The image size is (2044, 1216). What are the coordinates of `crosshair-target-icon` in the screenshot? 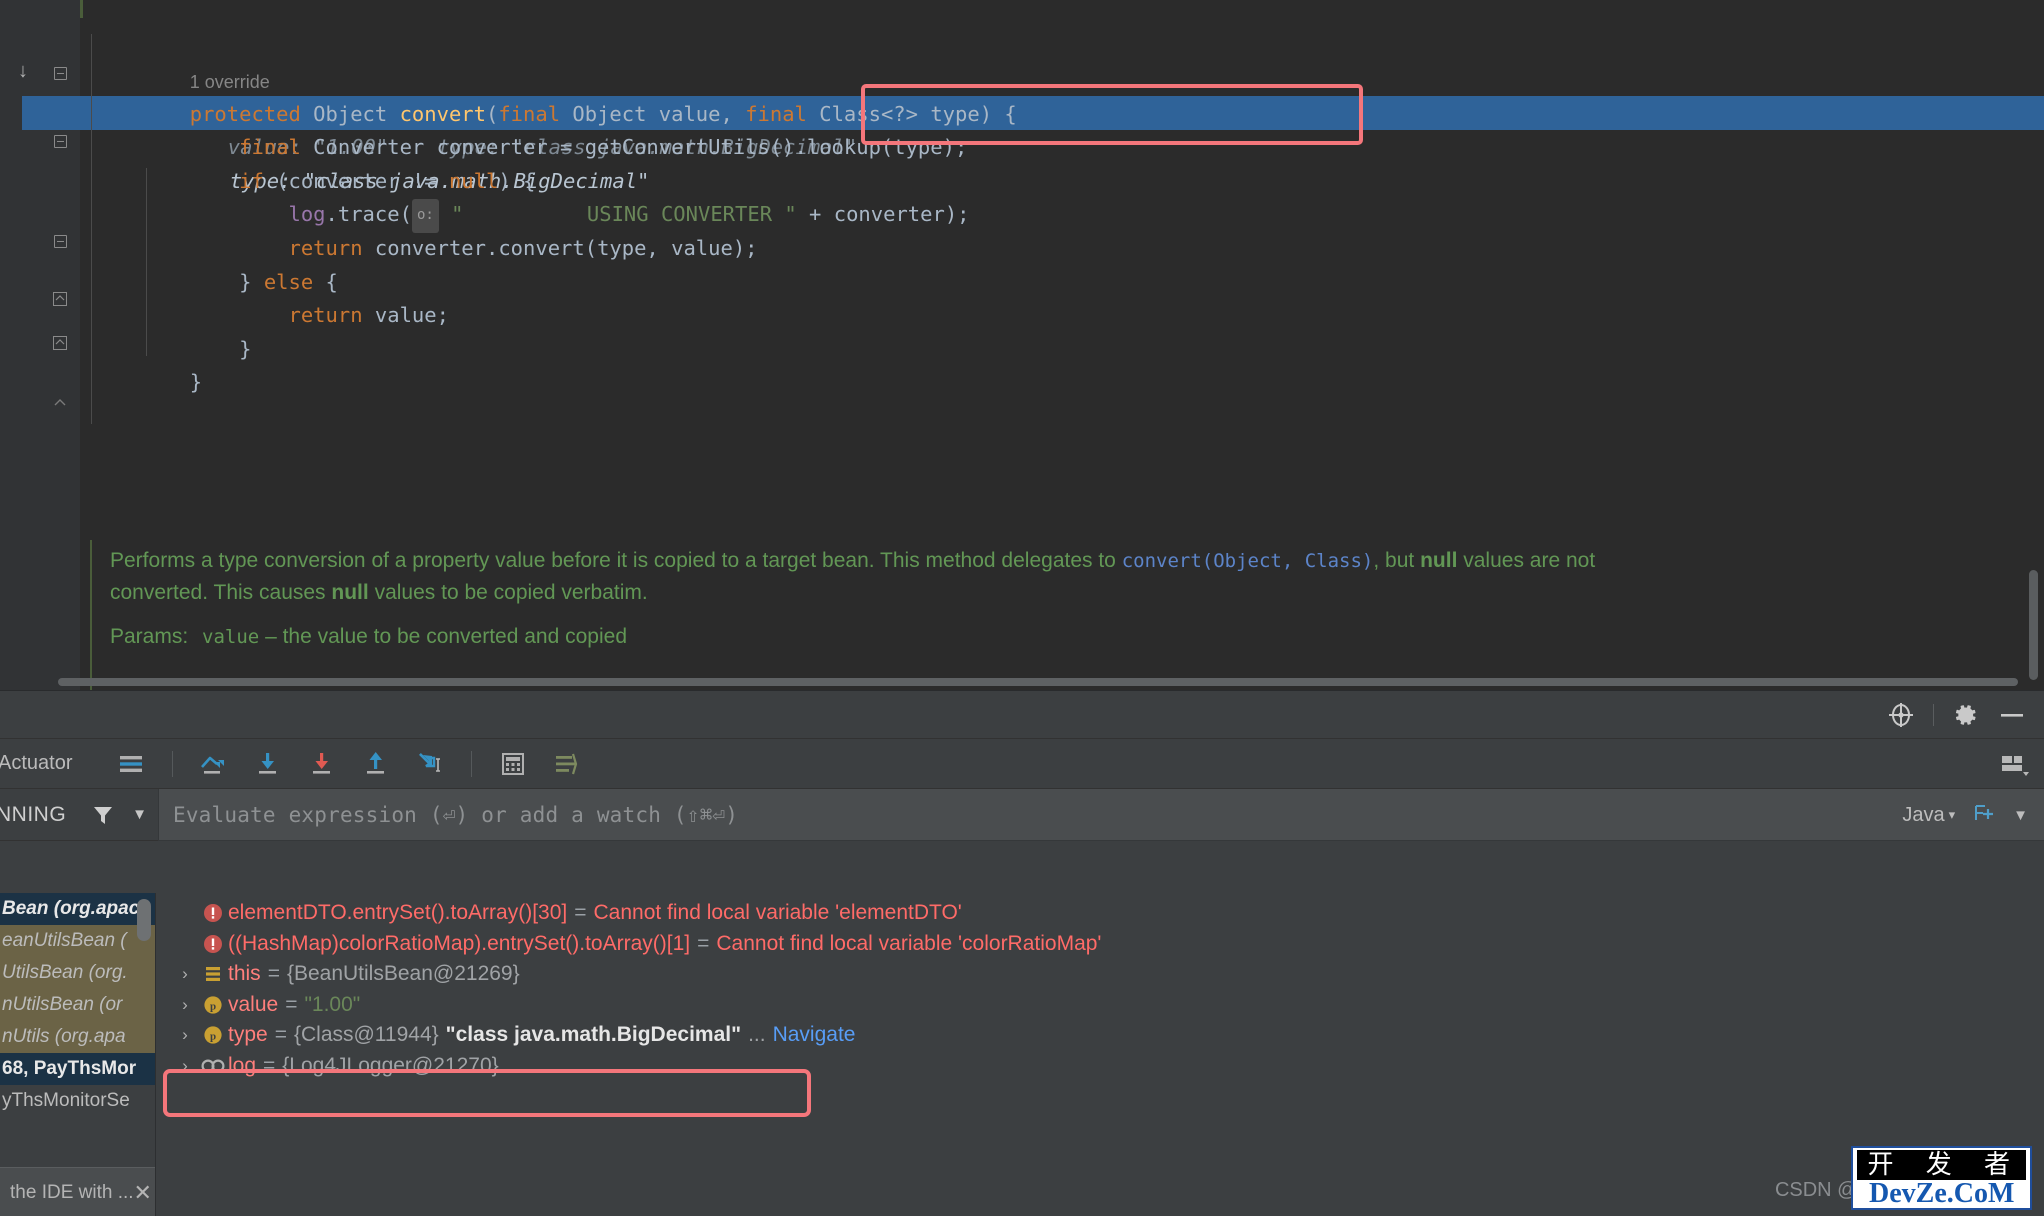 It's located at (1901, 715).